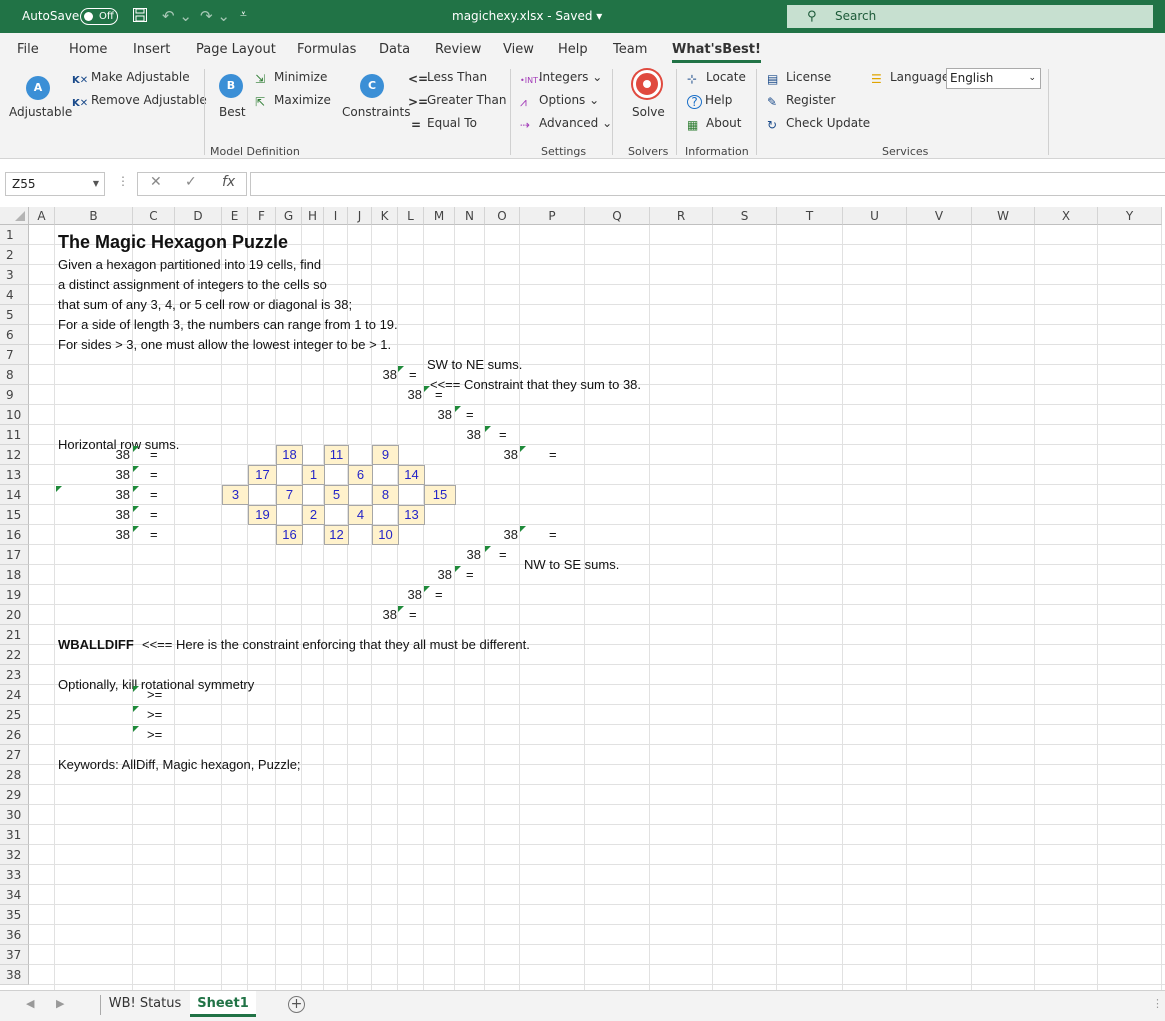 Image resolution: width=1165 pixels, height=1021 pixels. What do you see at coordinates (14, 815) in the screenshot?
I see `row-header: 30` at bounding box center [14, 815].